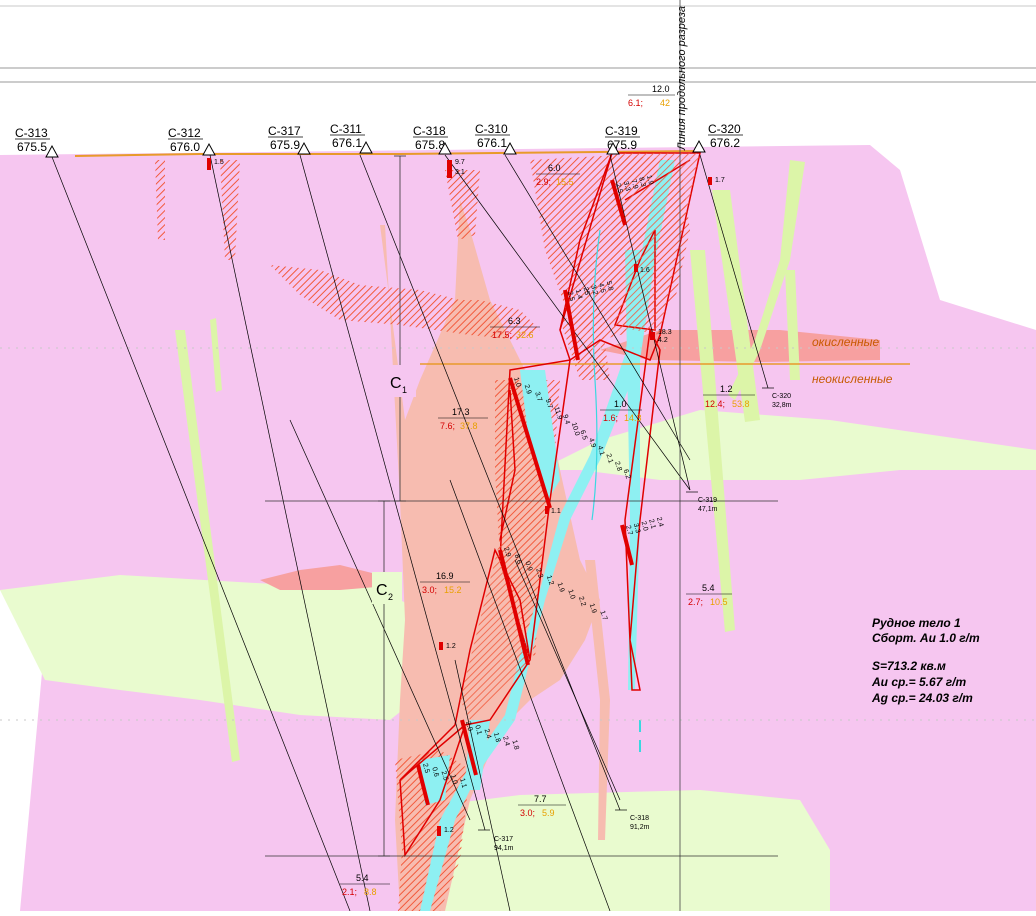  I want to click on frame-lines, so click(518, 44).